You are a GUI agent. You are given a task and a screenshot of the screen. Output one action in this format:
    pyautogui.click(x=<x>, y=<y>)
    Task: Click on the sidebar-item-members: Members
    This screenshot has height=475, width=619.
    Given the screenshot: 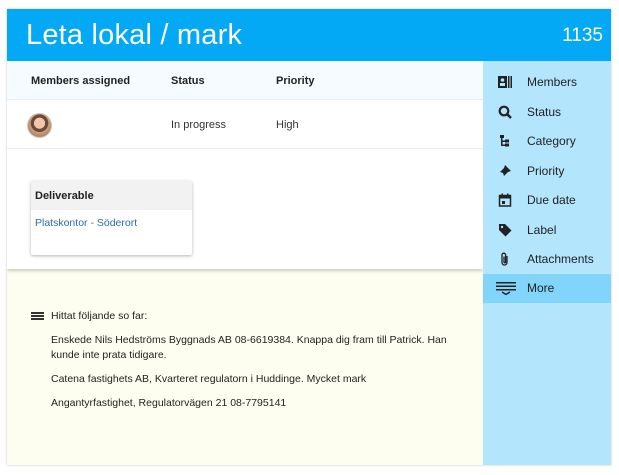 What is the action you would take?
    pyautogui.click(x=547, y=82)
    